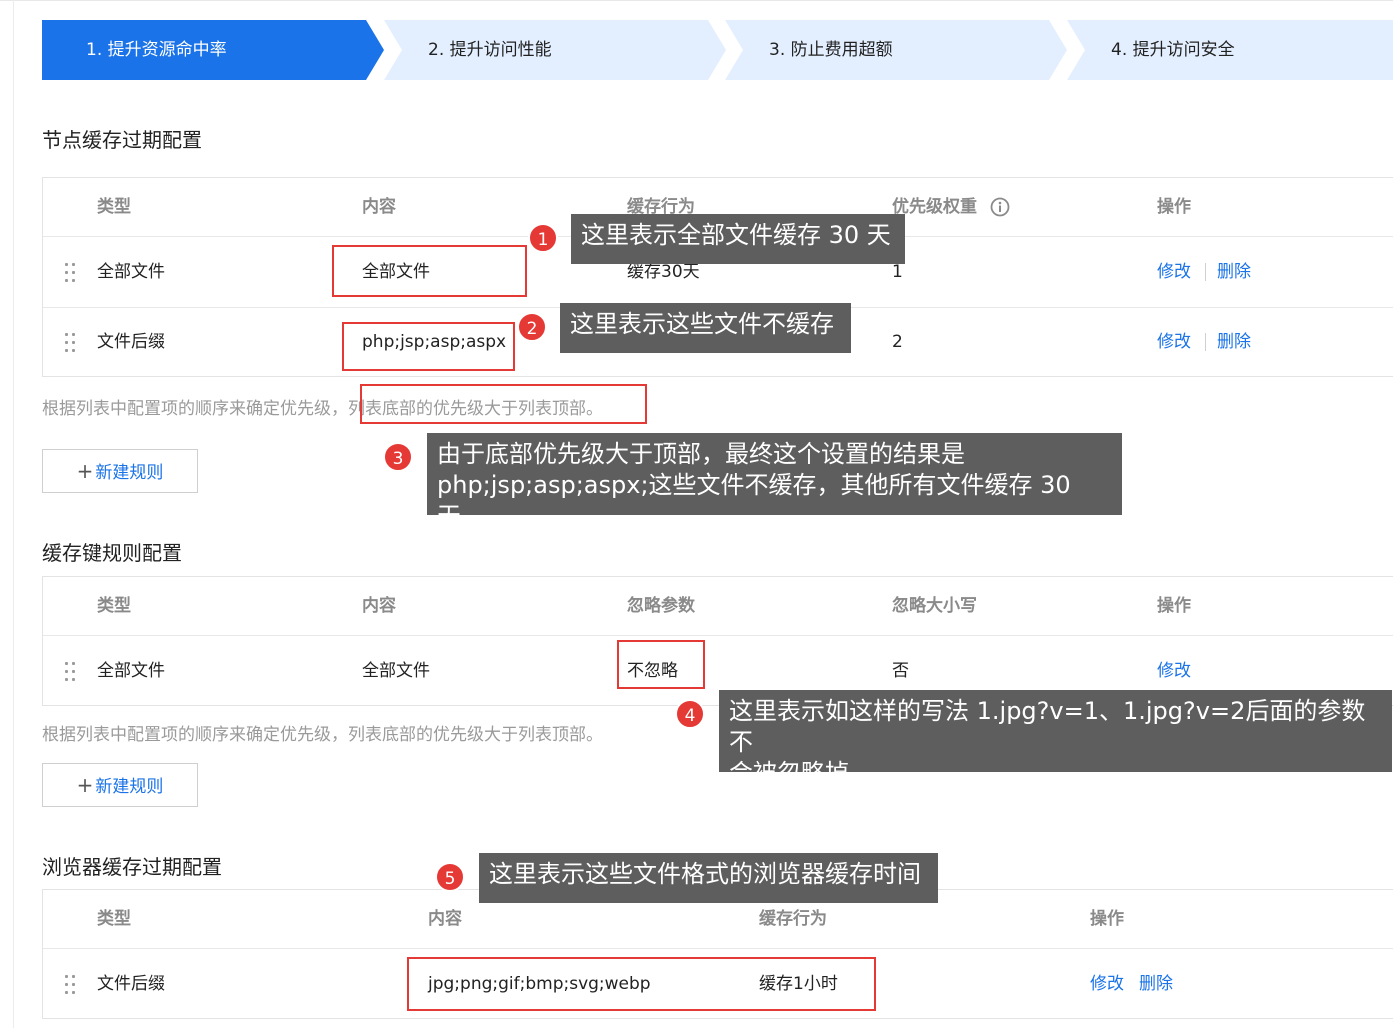 The image size is (1393, 1028). I want to click on step-4: 4. 提升访问安全, so click(1230, 50).